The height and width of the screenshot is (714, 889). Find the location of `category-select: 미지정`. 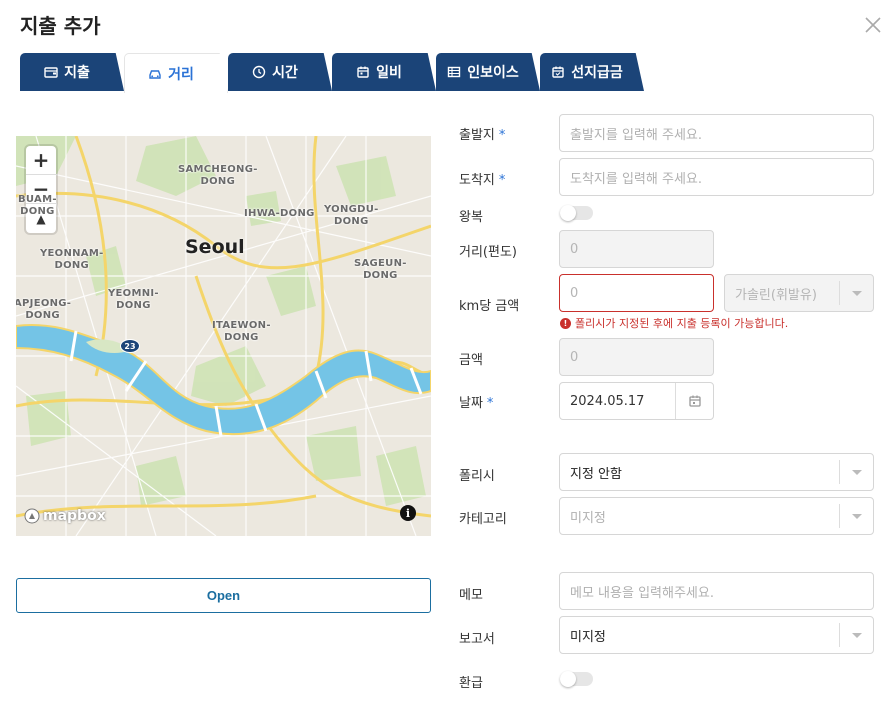

category-select: 미지정 is located at coordinates (716, 516).